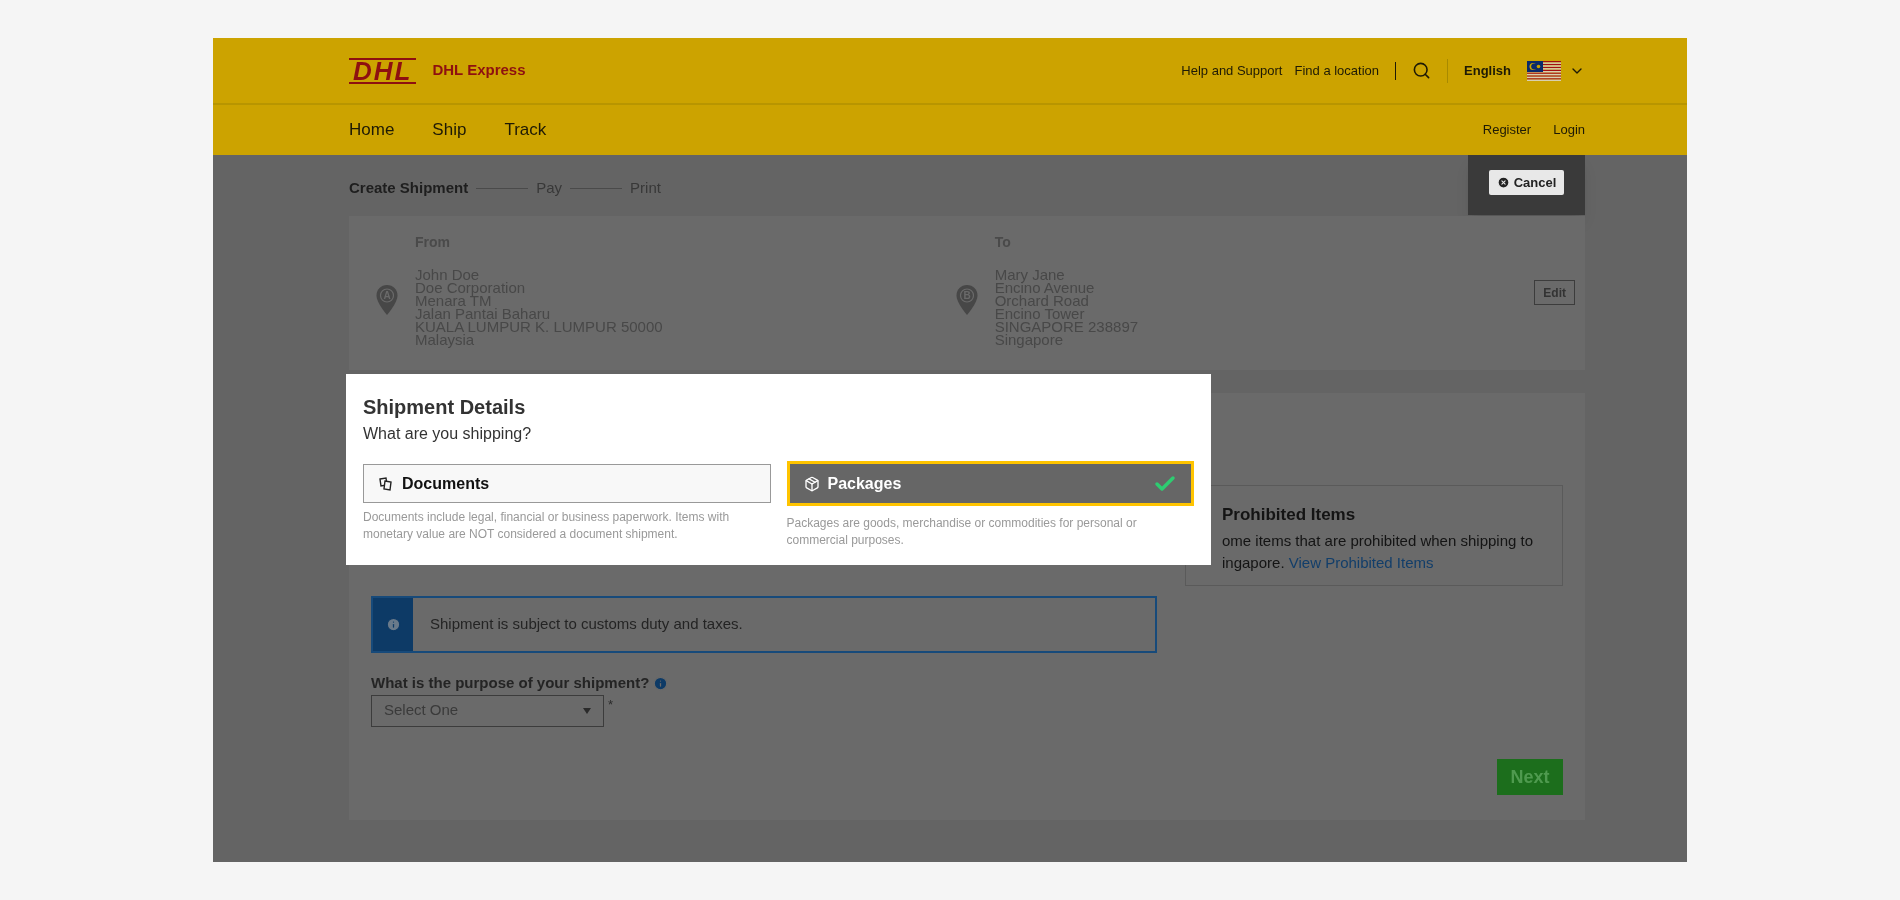 This screenshot has width=1900, height=900. Describe the element at coordinates (386, 483) in the screenshot. I see `documents-icon` at that location.